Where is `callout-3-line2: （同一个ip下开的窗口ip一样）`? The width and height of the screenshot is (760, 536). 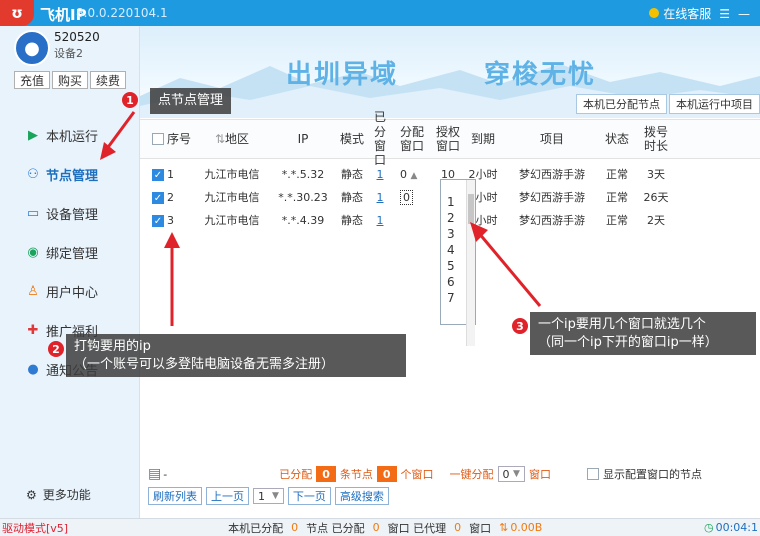
callout-3-line2: （同一个ip下开的窗口ip一样） is located at coordinates (628, 342).